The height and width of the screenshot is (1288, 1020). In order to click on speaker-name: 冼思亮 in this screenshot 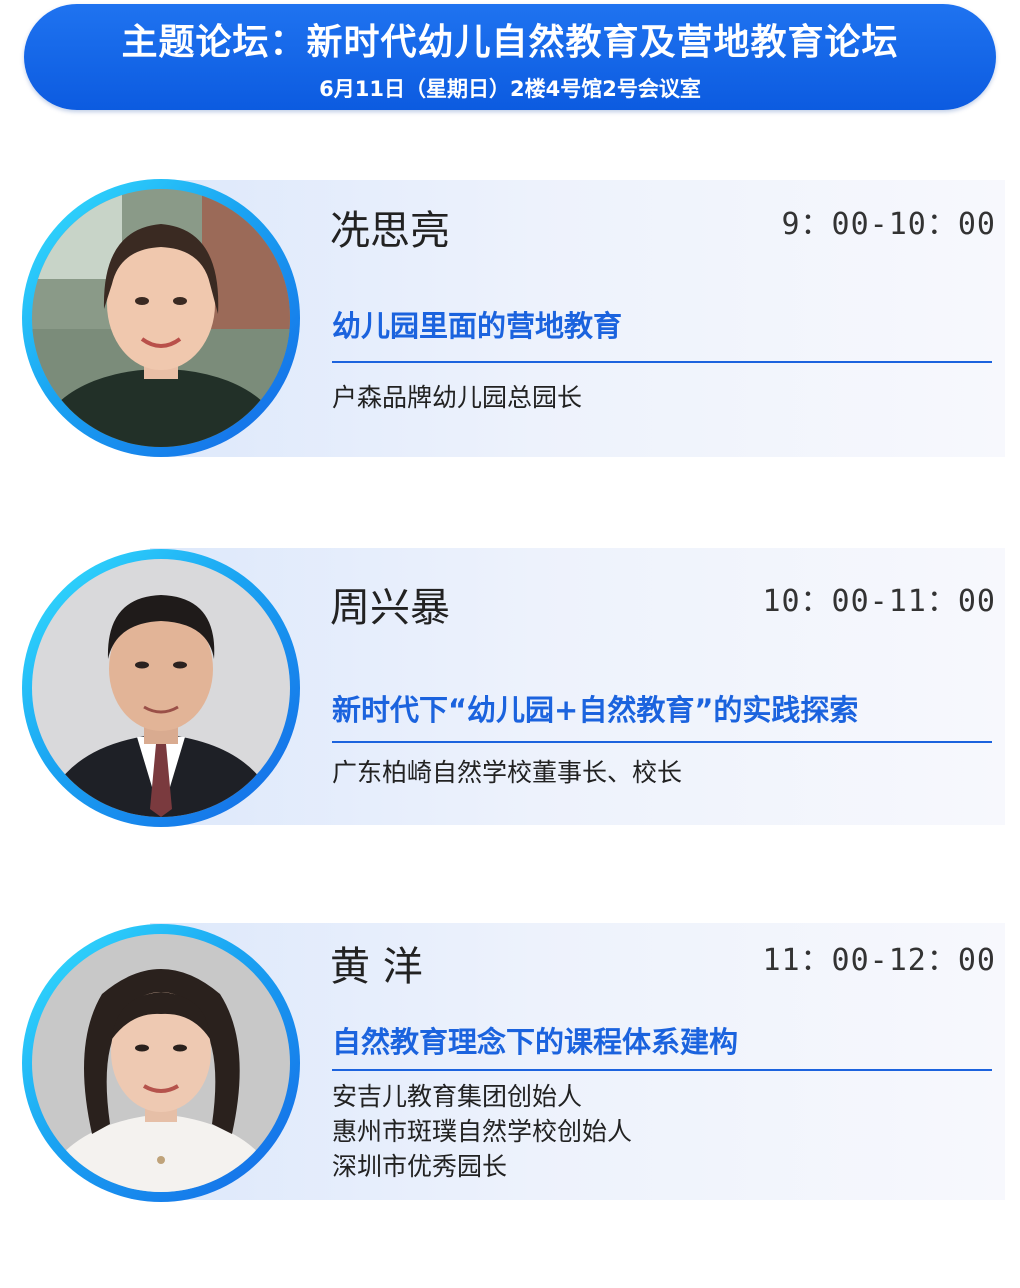, I will do `click(390, 231)`.